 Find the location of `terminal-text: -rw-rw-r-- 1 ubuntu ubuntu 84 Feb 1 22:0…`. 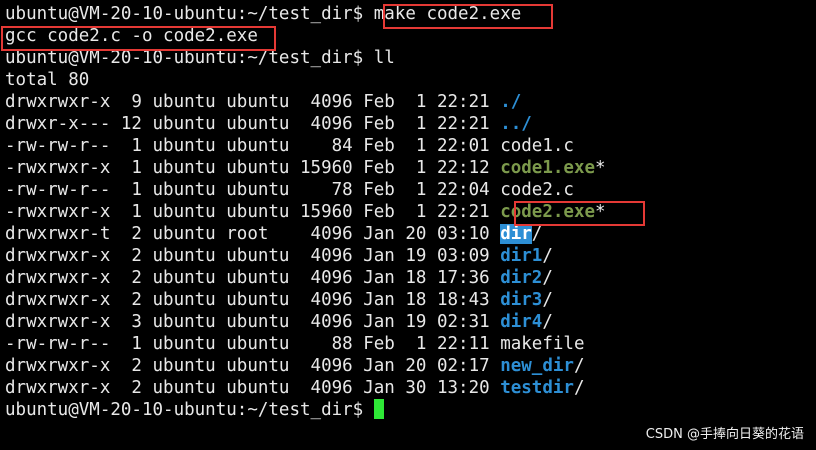

terminal-text: -rw-rw-r-- 1 ubuntu ubuntu 84 Feb 1 22:0… is located at coordinates (253, 146).